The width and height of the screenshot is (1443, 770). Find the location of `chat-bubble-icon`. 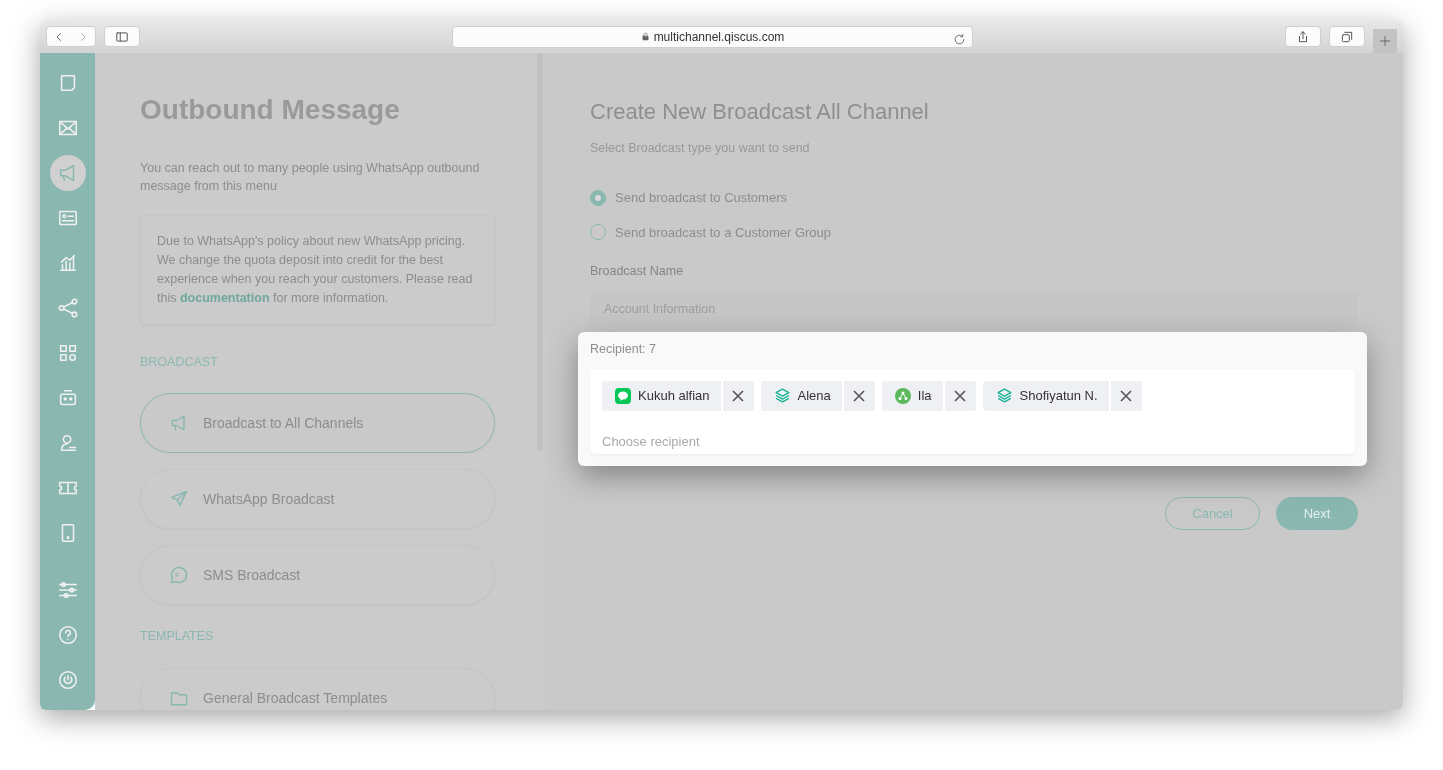

chat-bubble-icon is located at coordinates (179, 575).